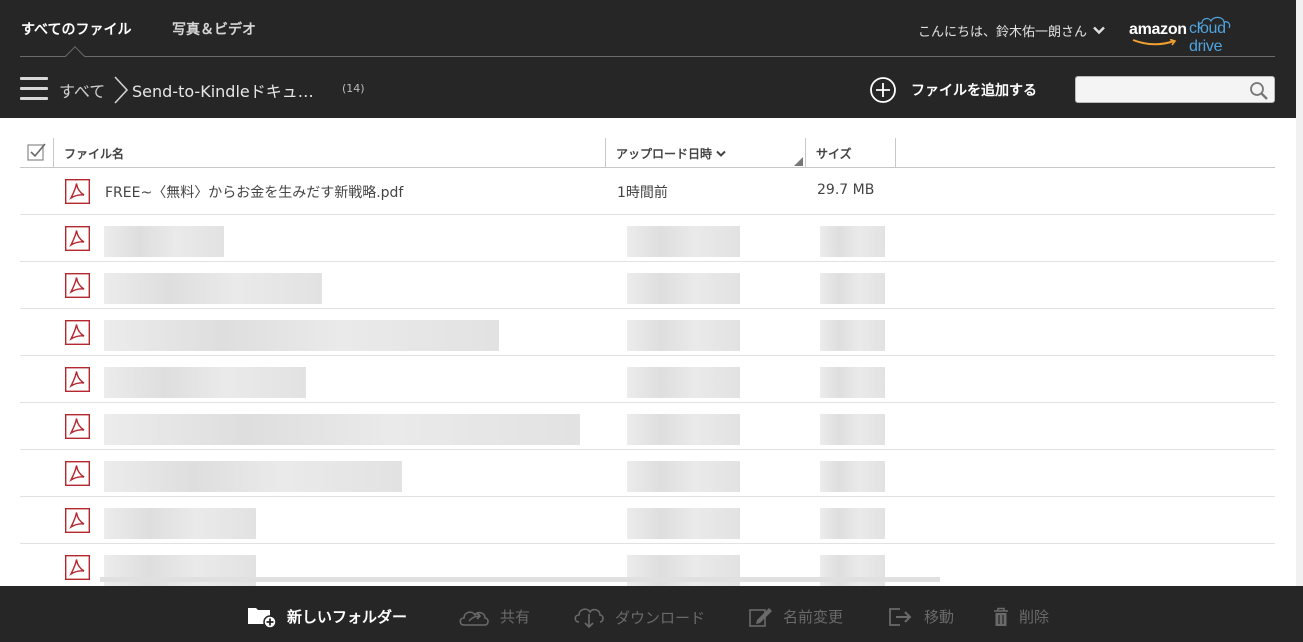 This screenshot has height=642, width=1303. Describe the element at coordinates (1154, 42) in the screenshot. I see `amazon-smile-icon` at that location.